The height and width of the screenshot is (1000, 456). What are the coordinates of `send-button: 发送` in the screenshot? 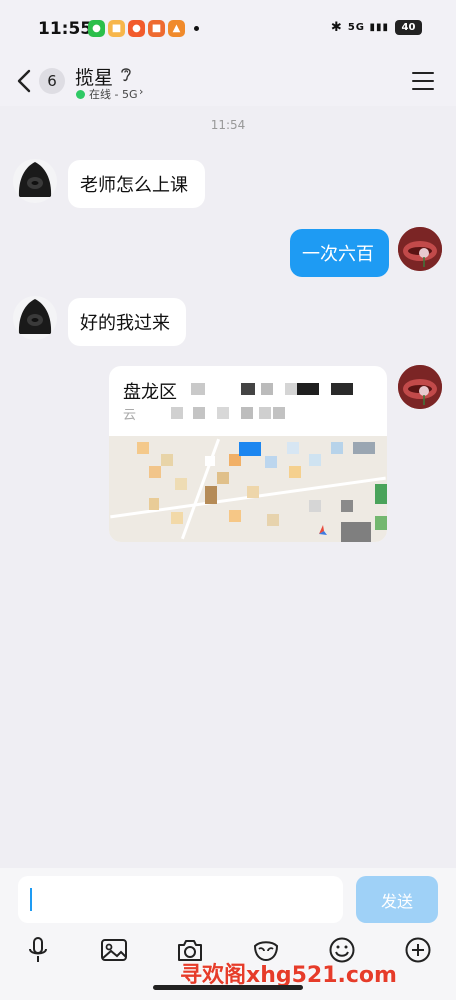 It's located at (397, 899).